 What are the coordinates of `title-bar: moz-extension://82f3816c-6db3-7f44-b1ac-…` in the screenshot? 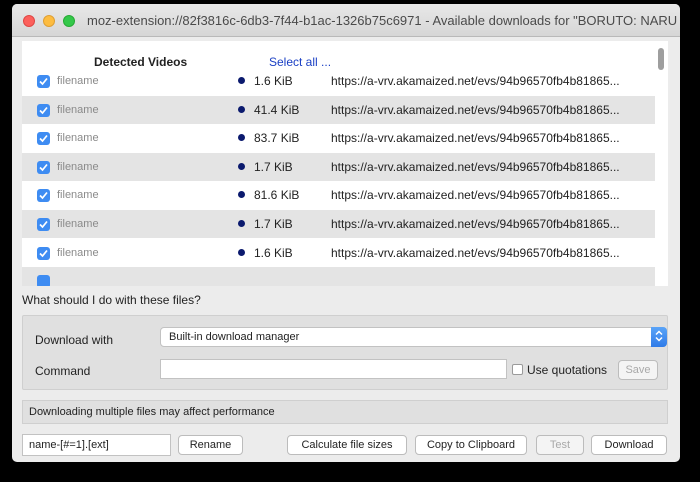 It's located at (346, 20).